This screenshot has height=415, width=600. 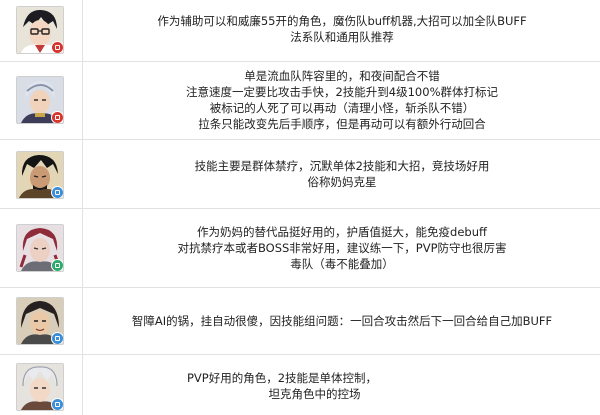 What do you see at coordinates (342, 76) in the screenshot?
I see `description-line: 单是流血队阵容里的，和夜间配合不错` at bounding box center [342, 76].